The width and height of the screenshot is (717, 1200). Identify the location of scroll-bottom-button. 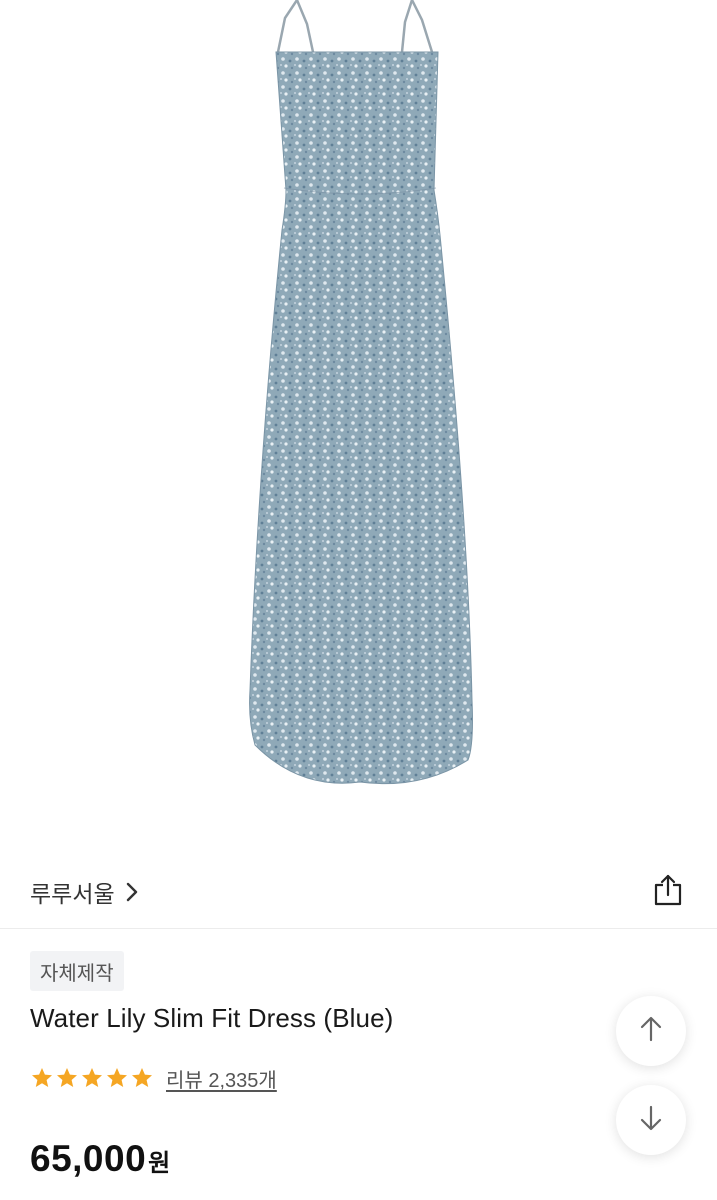
(651, 1120).